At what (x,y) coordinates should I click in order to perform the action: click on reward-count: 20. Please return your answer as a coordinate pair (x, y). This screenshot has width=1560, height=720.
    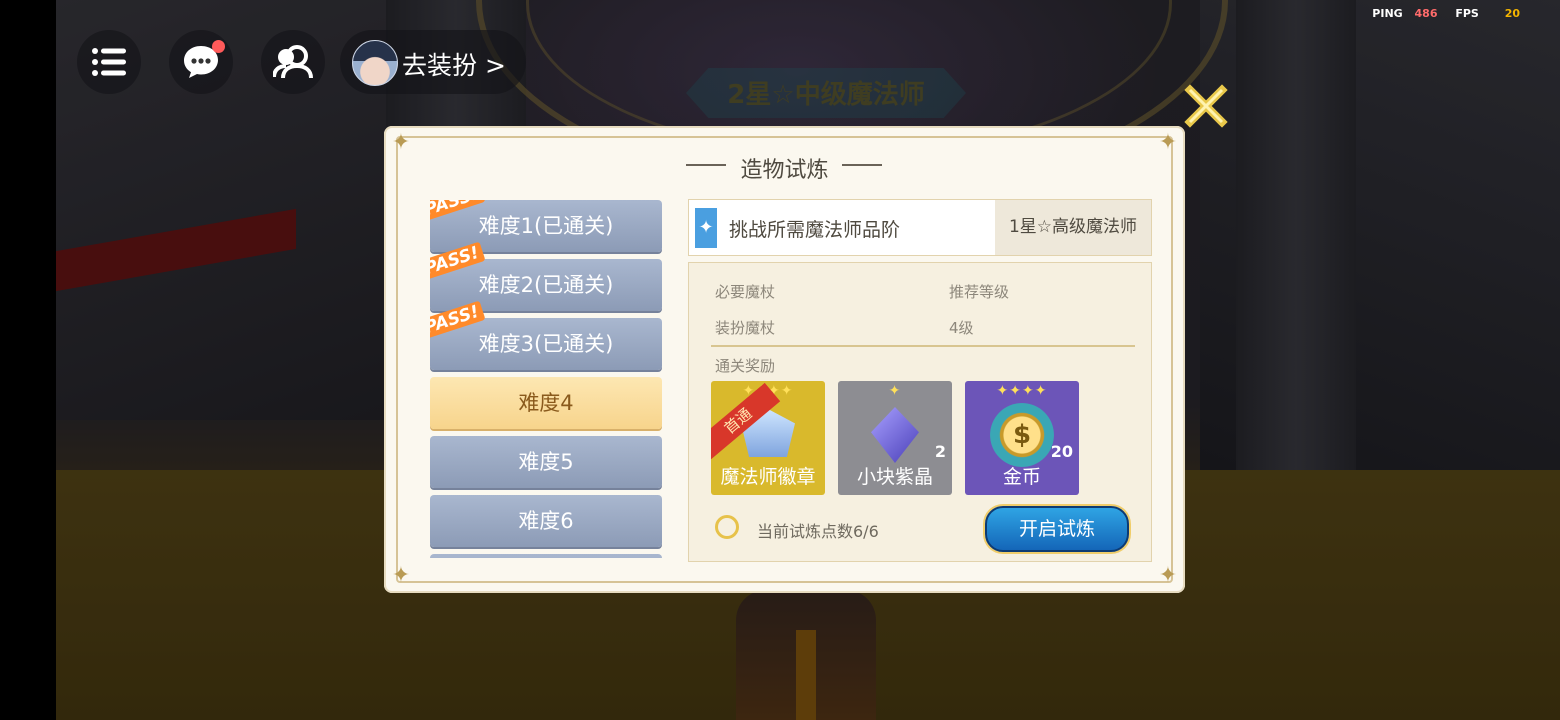
    Looking at the image, I should click on (1061, 451).